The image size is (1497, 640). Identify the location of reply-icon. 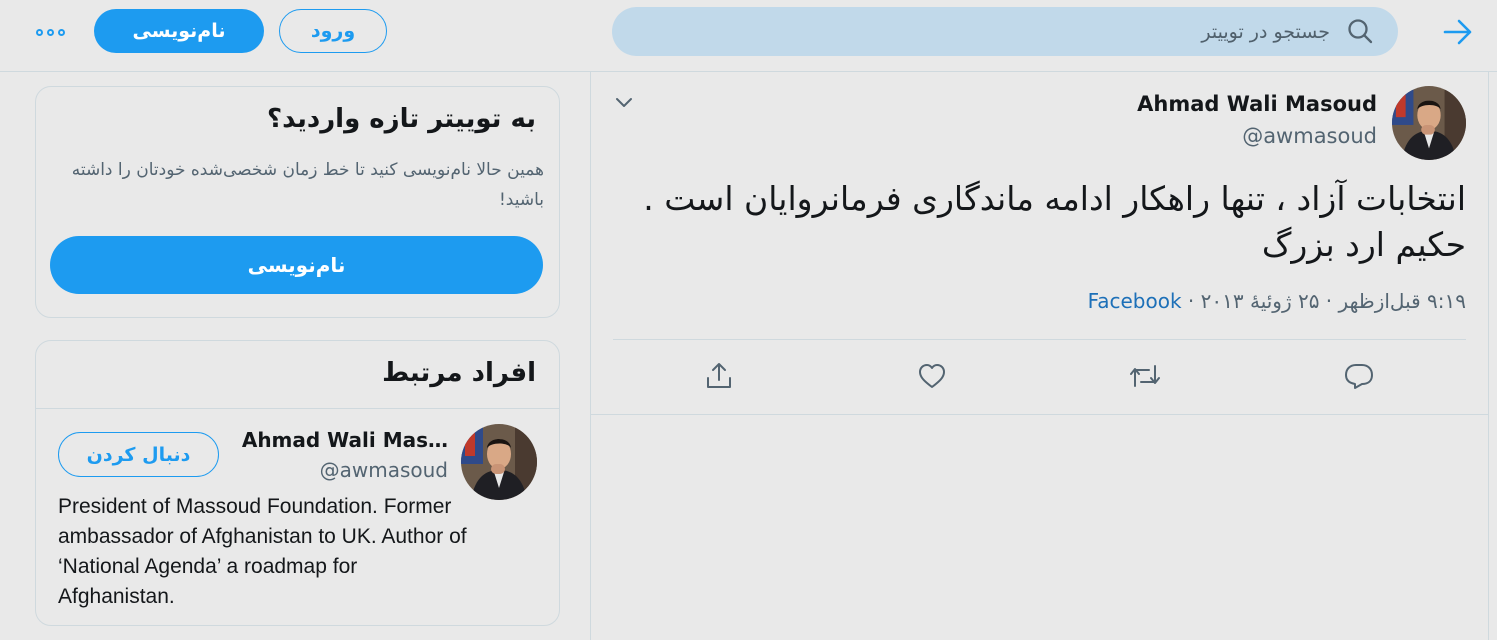
(1359, 376).